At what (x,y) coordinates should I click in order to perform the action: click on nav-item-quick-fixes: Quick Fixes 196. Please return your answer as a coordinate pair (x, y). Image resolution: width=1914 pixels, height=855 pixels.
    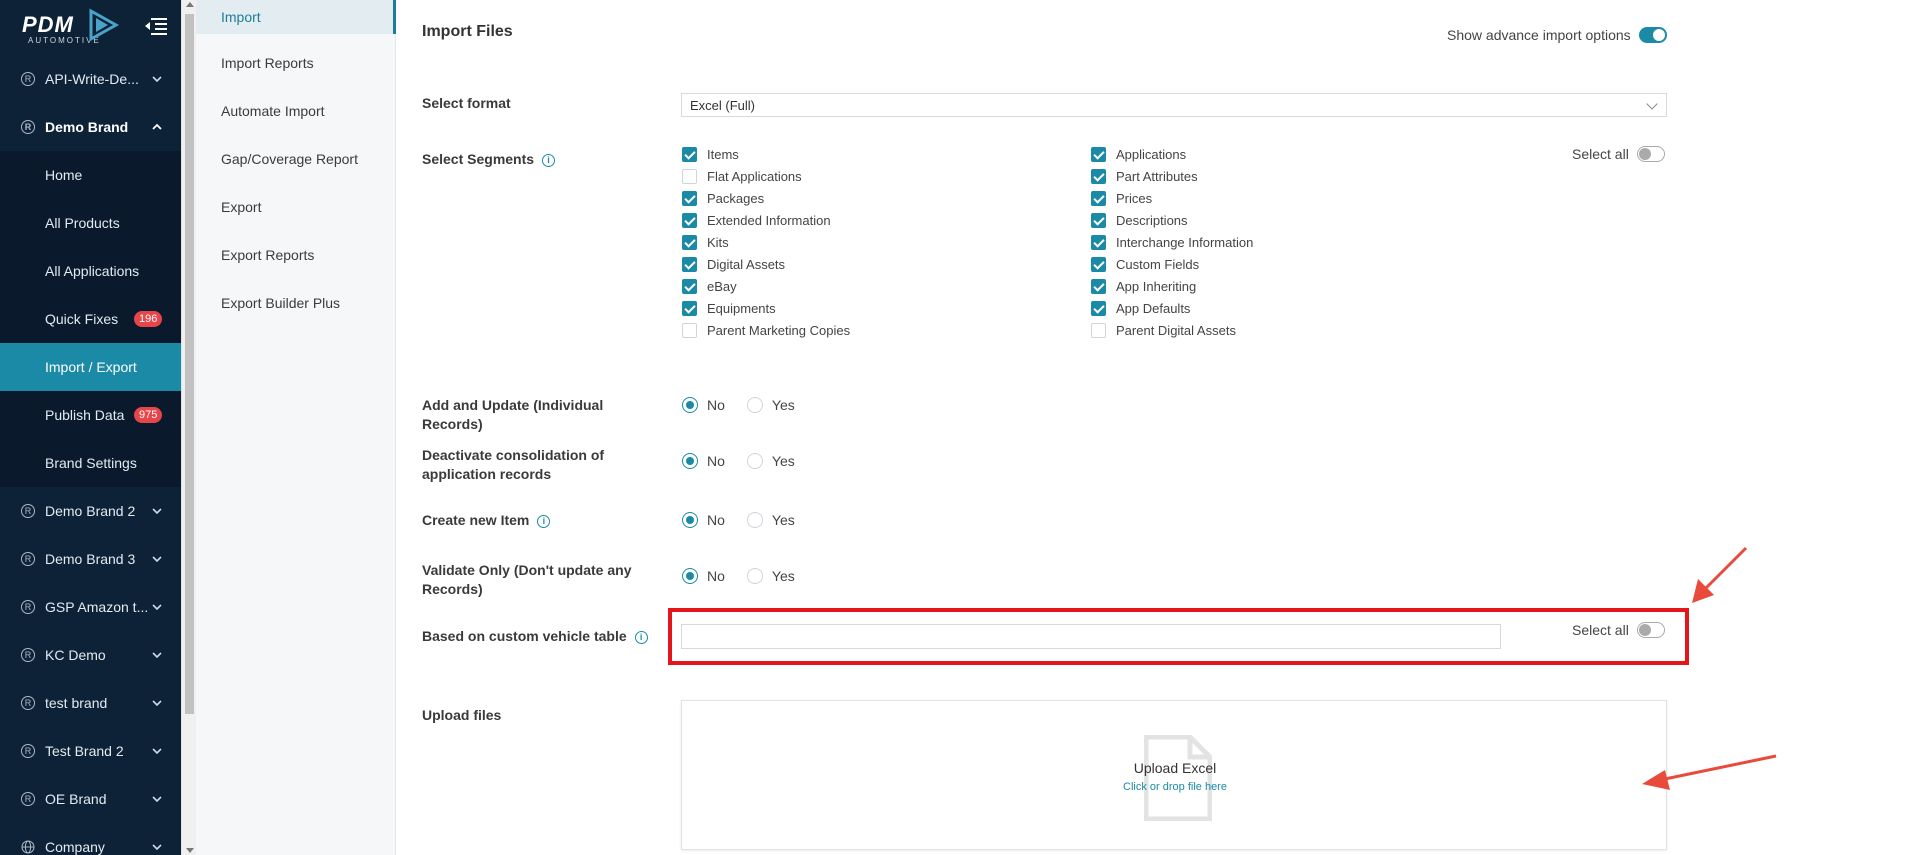
    Looking at the image, I should click on (90, 319).